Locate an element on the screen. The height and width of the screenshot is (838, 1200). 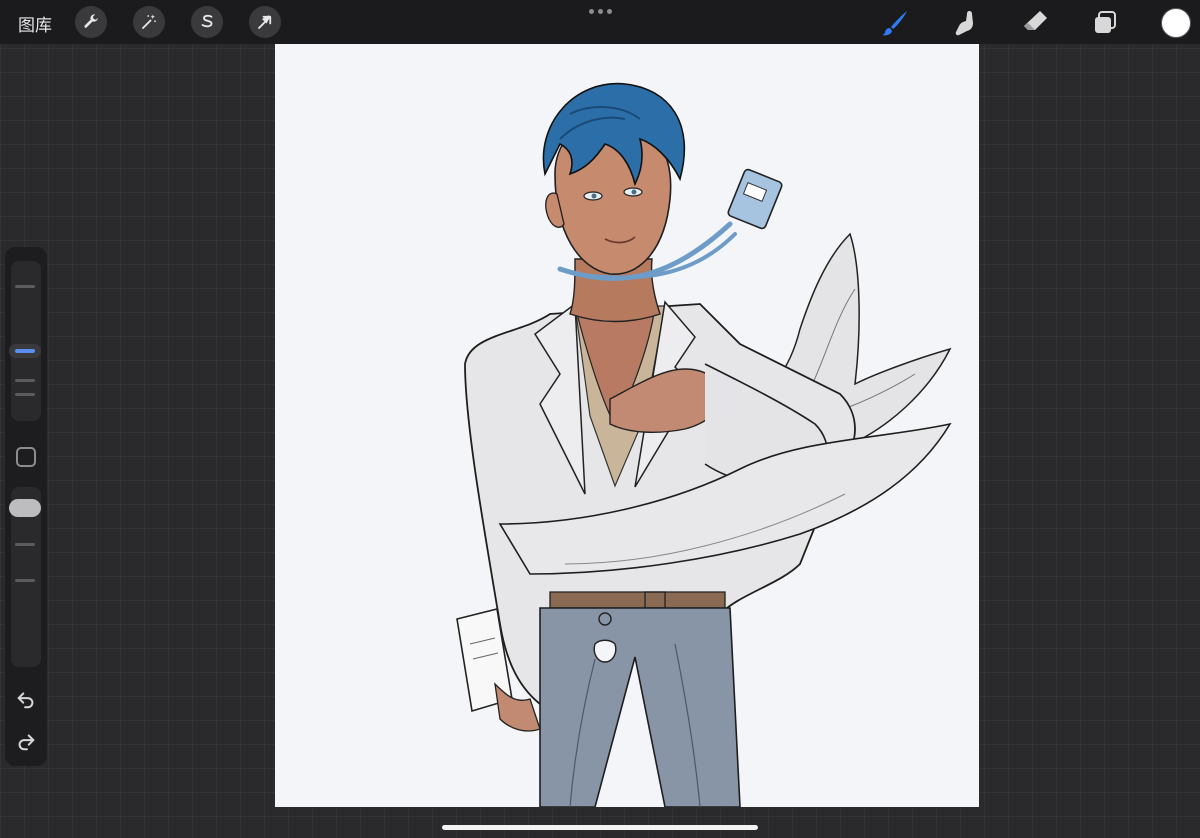
adjustments-button is located at coordinates (149, 22).